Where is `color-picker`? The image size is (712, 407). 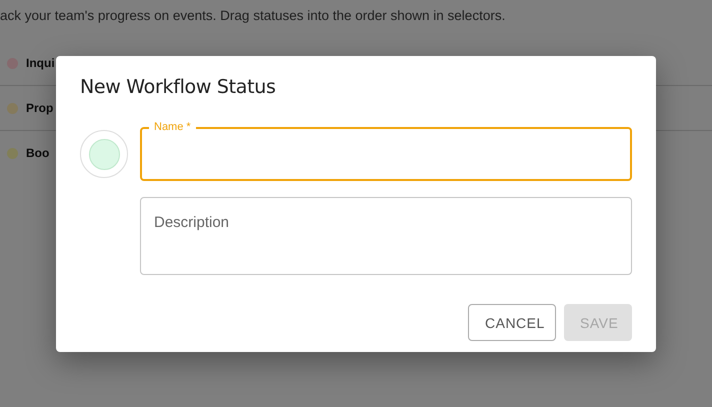
color-picker is located at coordinates (104, 154).